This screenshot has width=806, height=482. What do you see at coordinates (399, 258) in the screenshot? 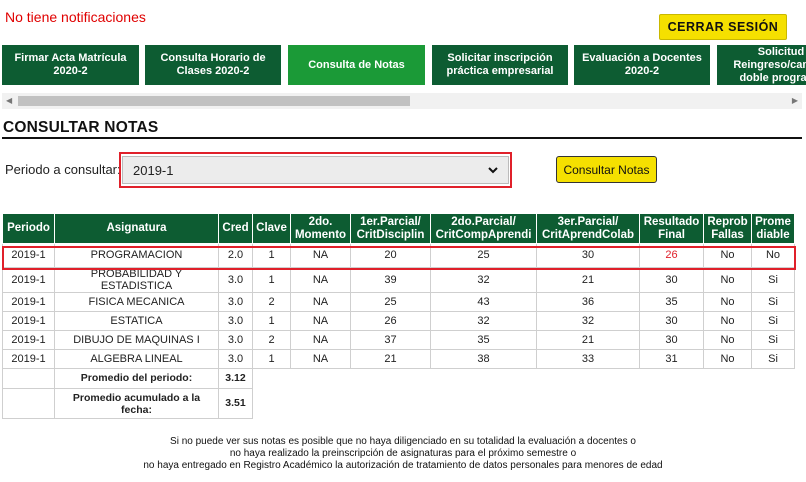
I see `row-highlight-box` at bounding box center [399, 258].